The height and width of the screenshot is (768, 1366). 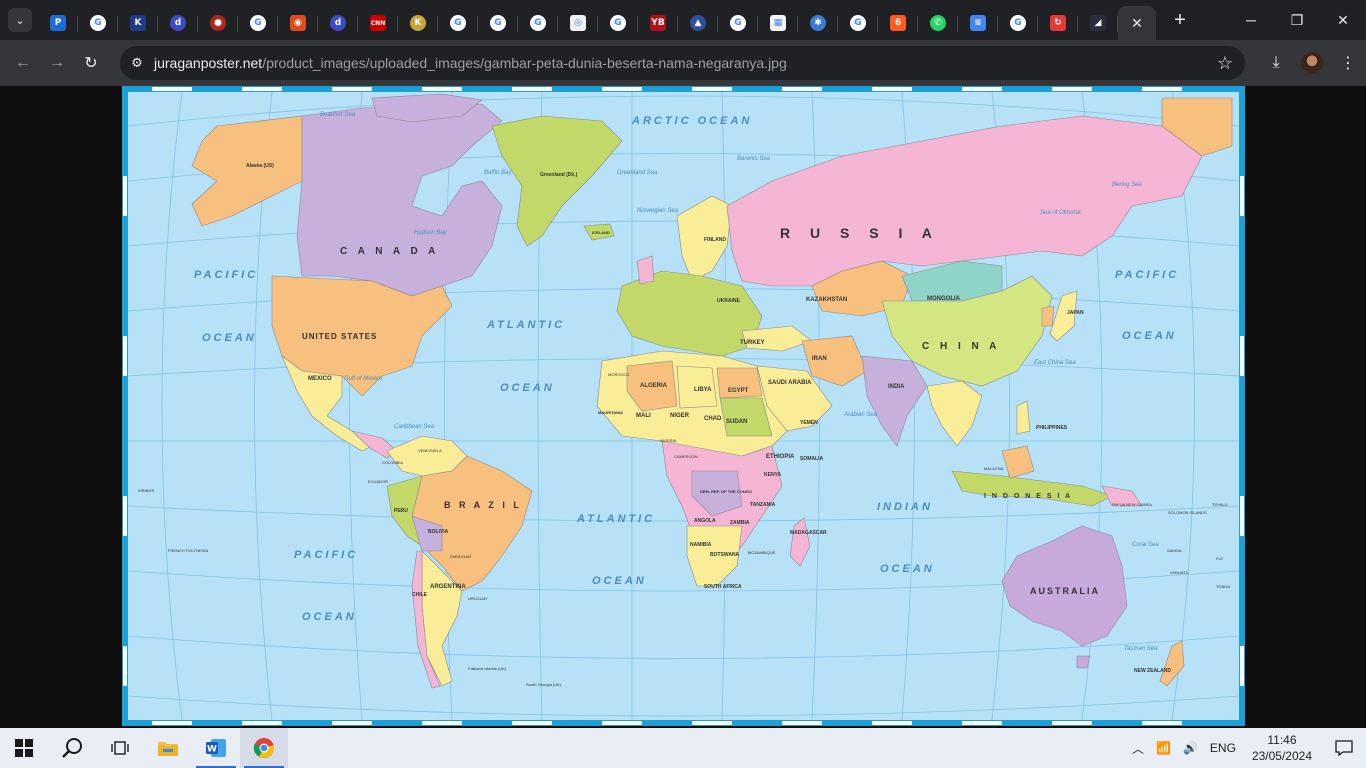 I want to click on label-iceland: ICELAND, so click(x=601, y=232).